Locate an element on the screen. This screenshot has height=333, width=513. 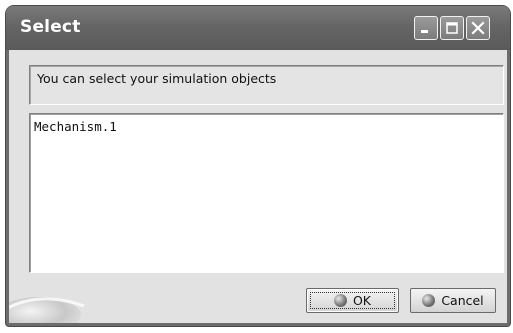
minimize-icon is located at coordinates (424, 31).